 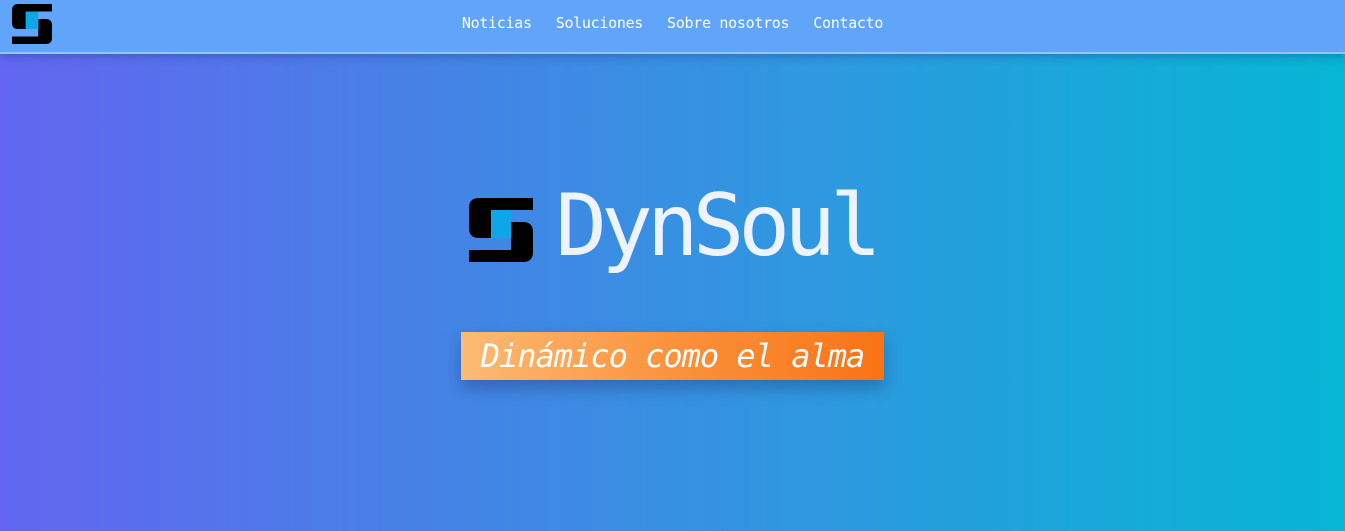 What do you see at coordinates (501, 230) in the screenshot?
I see `dynsoul-logo-icon` at bounding box center [501, 230].